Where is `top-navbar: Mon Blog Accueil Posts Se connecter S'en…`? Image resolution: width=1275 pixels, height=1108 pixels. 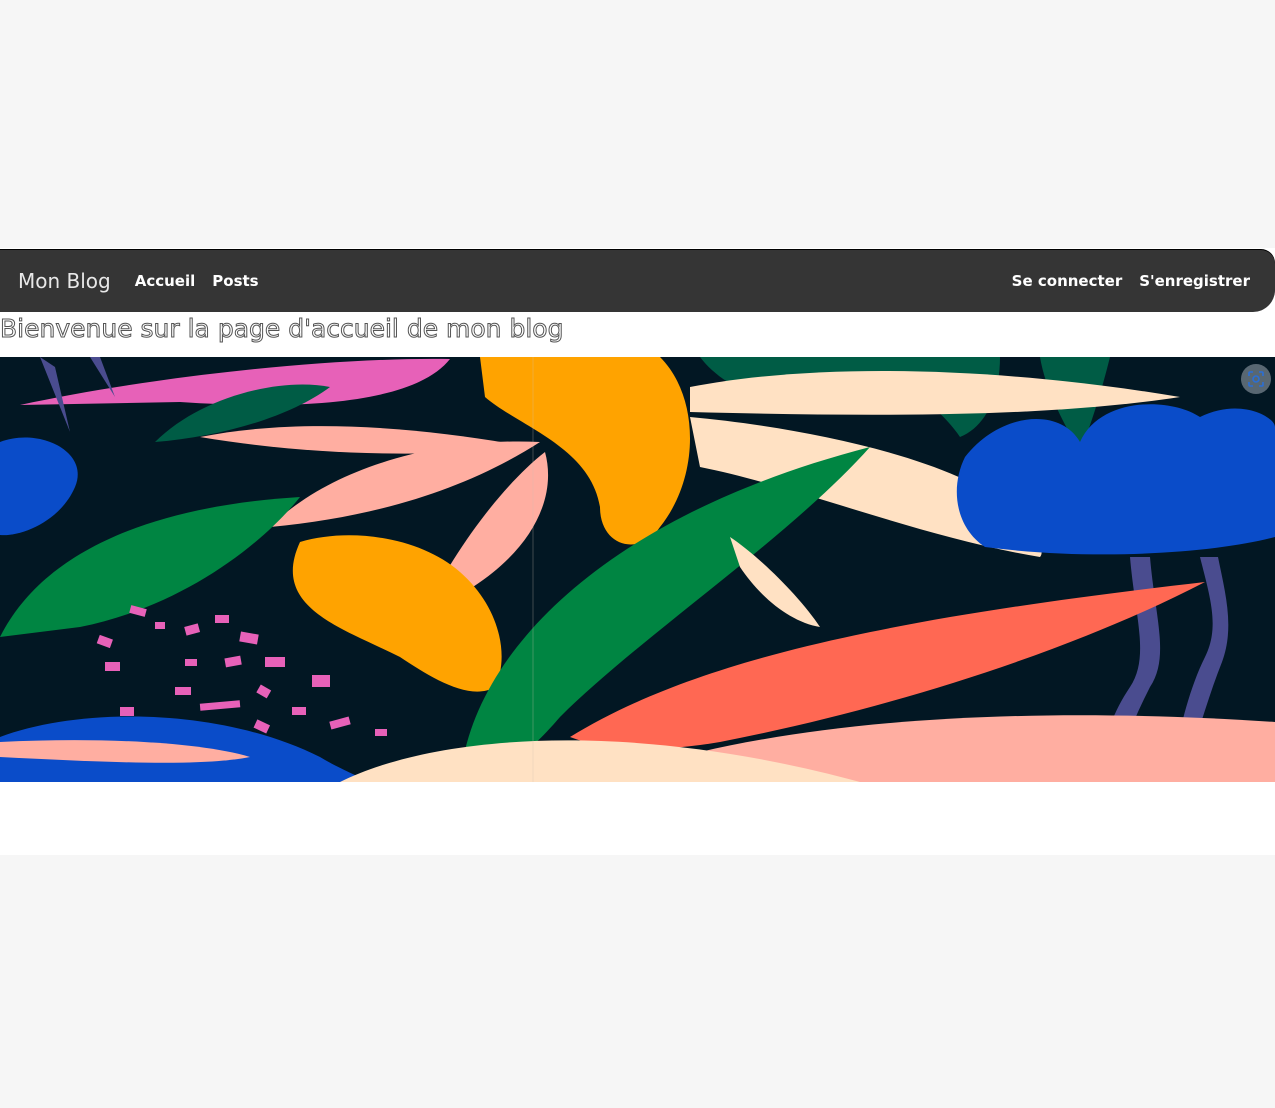
top-navbar: Mon Blog Accueil Posts Se connecter S'en… is located at coordinates (637, 281).